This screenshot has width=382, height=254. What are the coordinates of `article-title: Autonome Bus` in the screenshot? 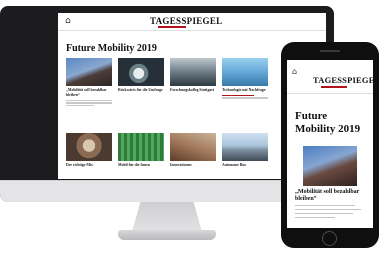 It's located at (234, 165).